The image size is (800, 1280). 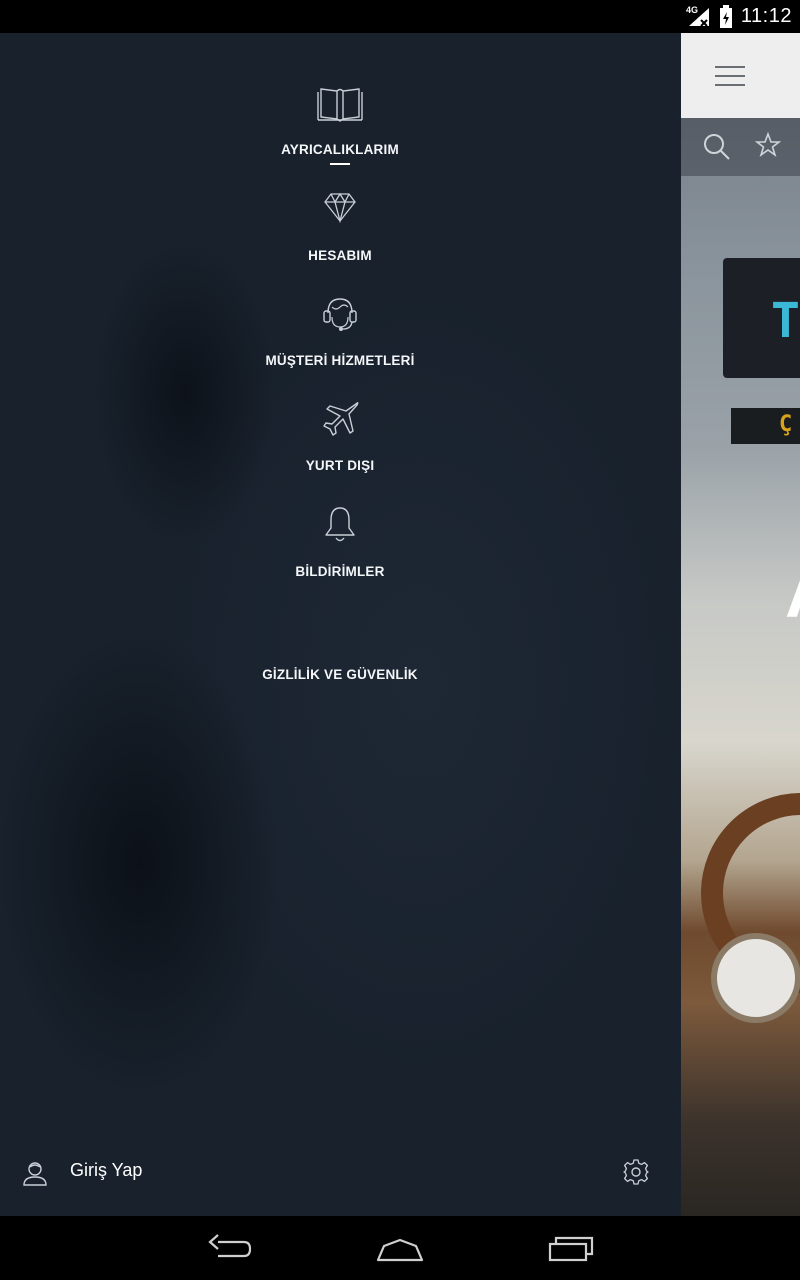 What do you see at coordinates (698, 17) in the screenshot?
I see `signal-icon` at bounding box center [698, 17].